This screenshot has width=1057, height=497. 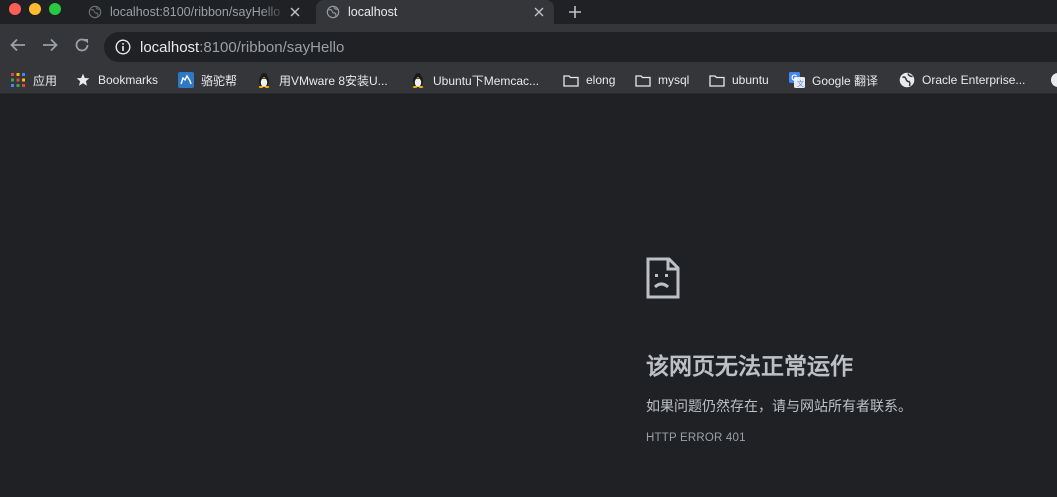 I want to click on minimize-window-button, so click(x=35, y=9).